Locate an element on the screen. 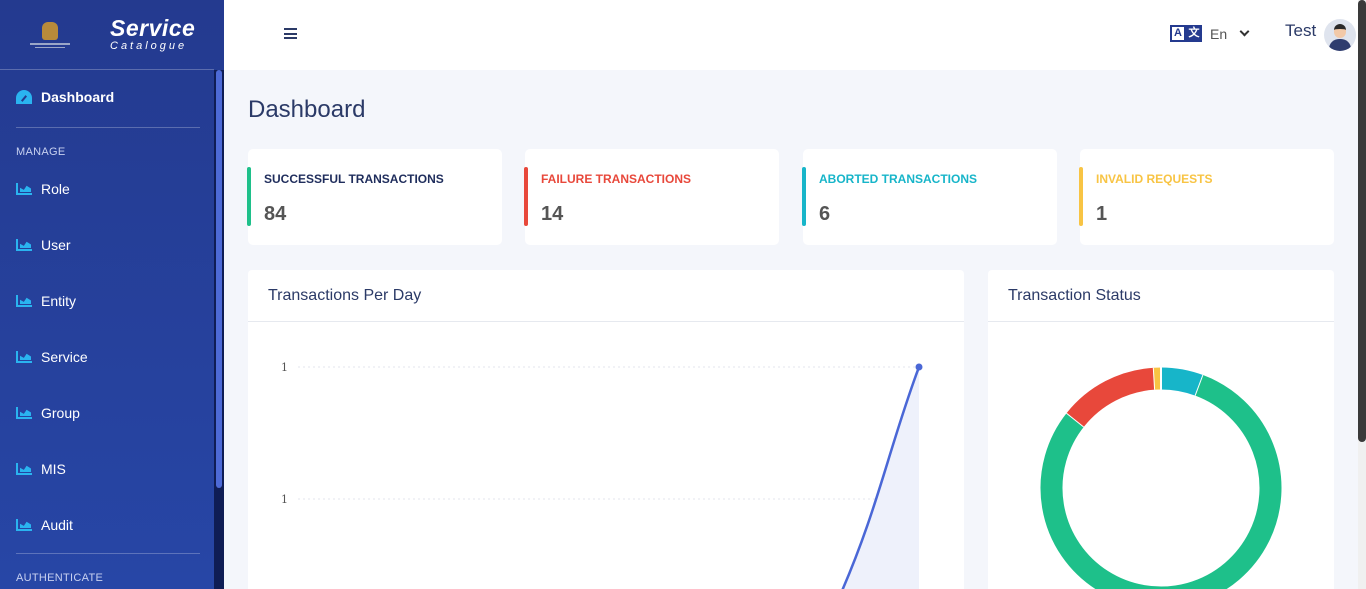  language-selector: A 文 En is located at coordinates (1210, 33).